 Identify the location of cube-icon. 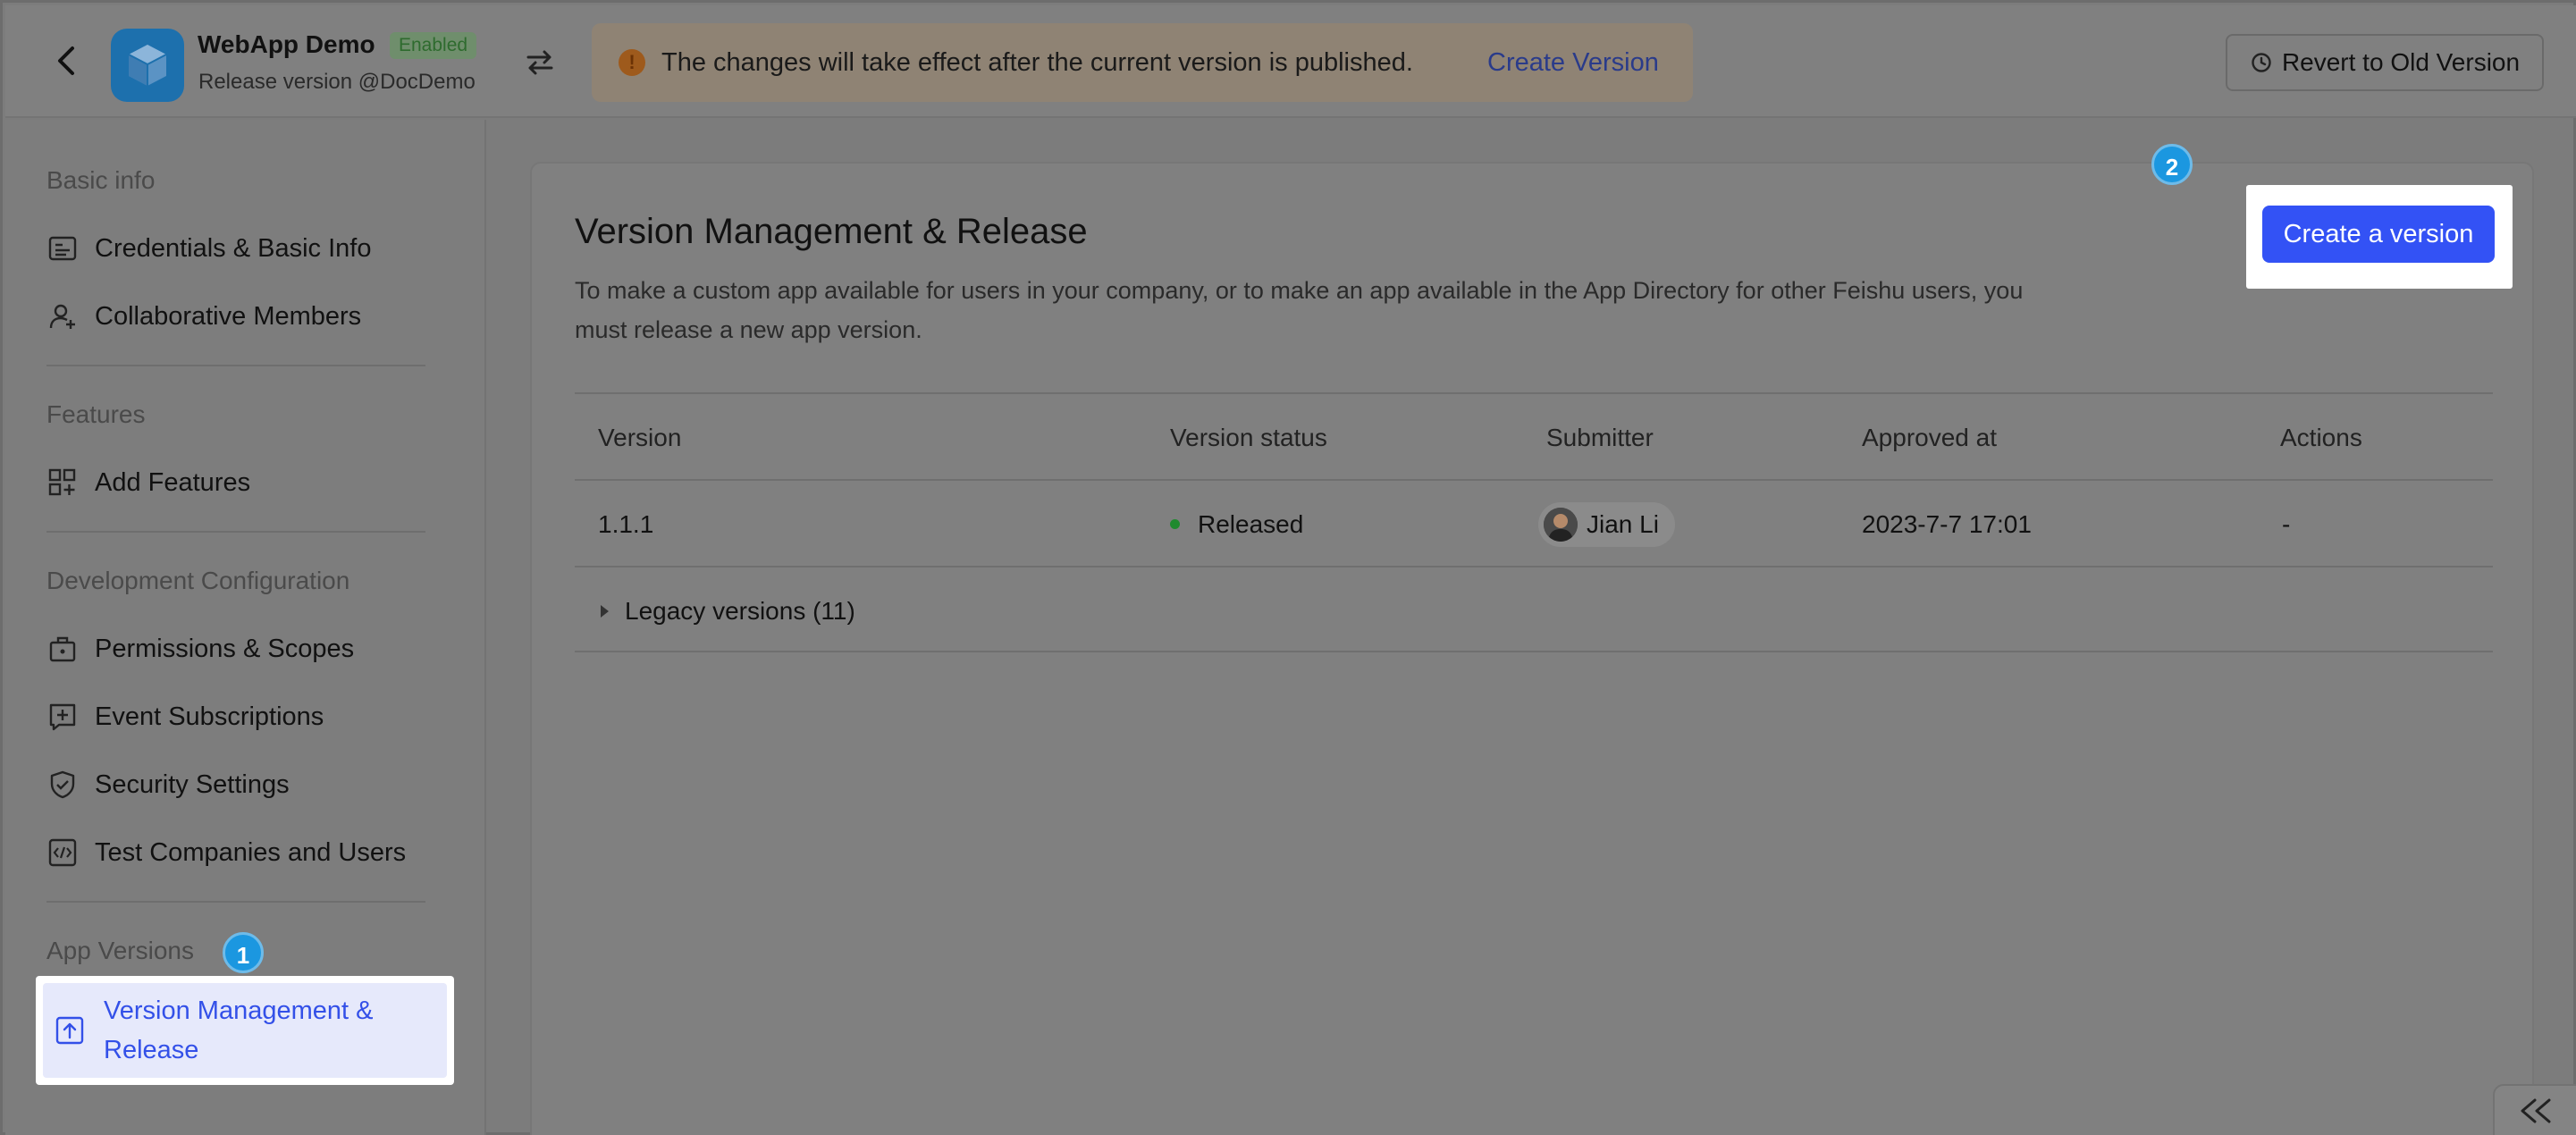
(148, 65).